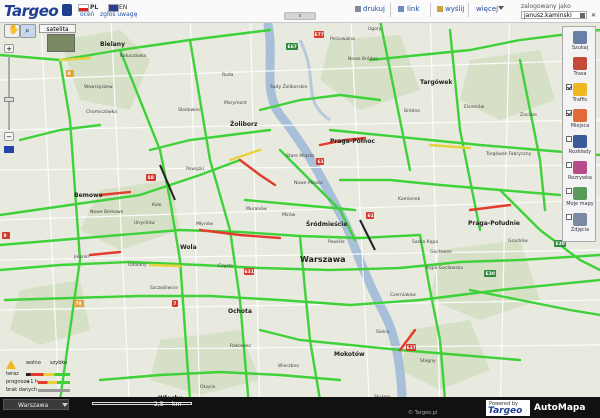 This screenshot has height=418, width=600. I want to click on report-link: zgłoś uwagę, so click(118, 14).